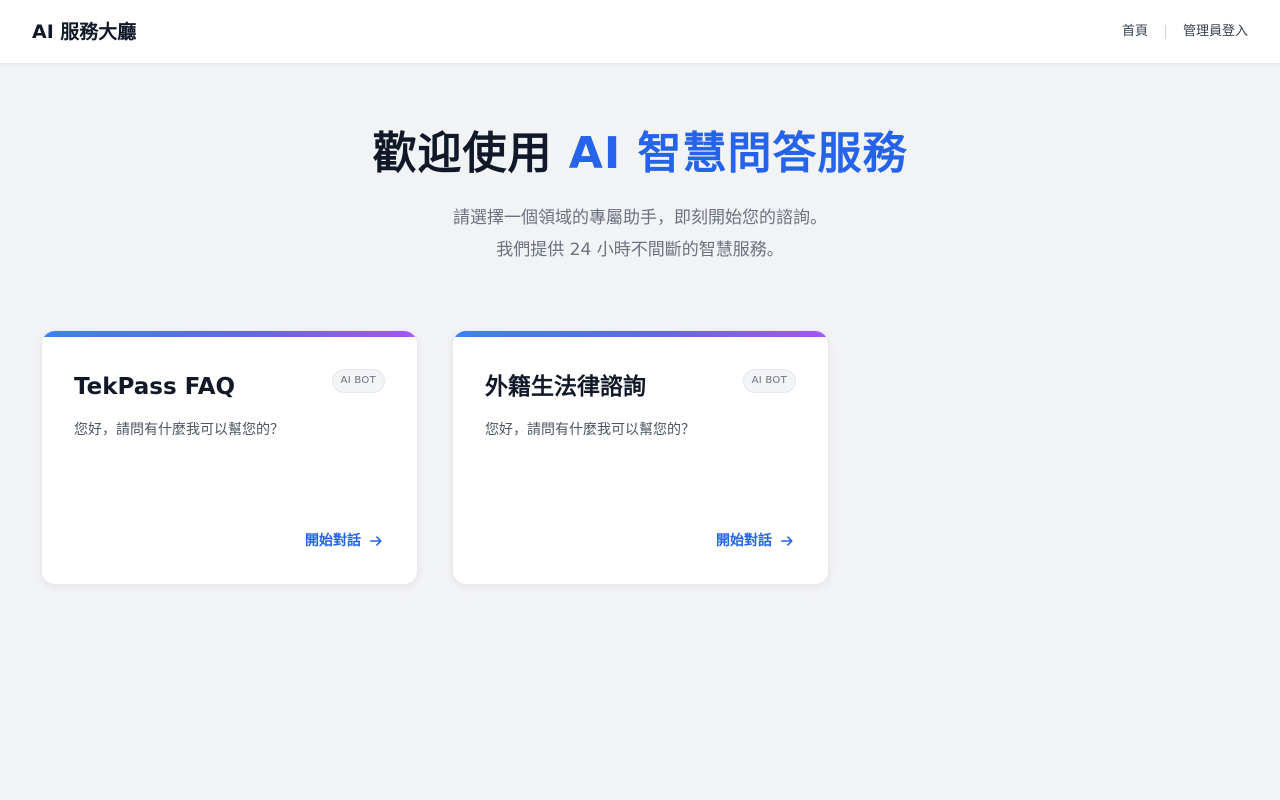  I want to click on hero-title: 歡迎使用 AI 智慧問答服務, so click(640, 154).